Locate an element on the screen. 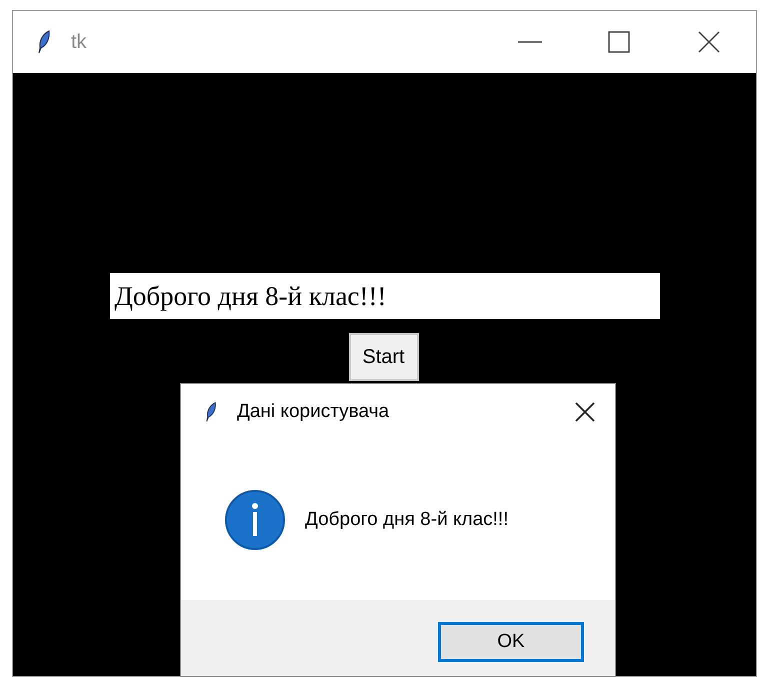  window-title: tk is located at coordinates (79, 42).